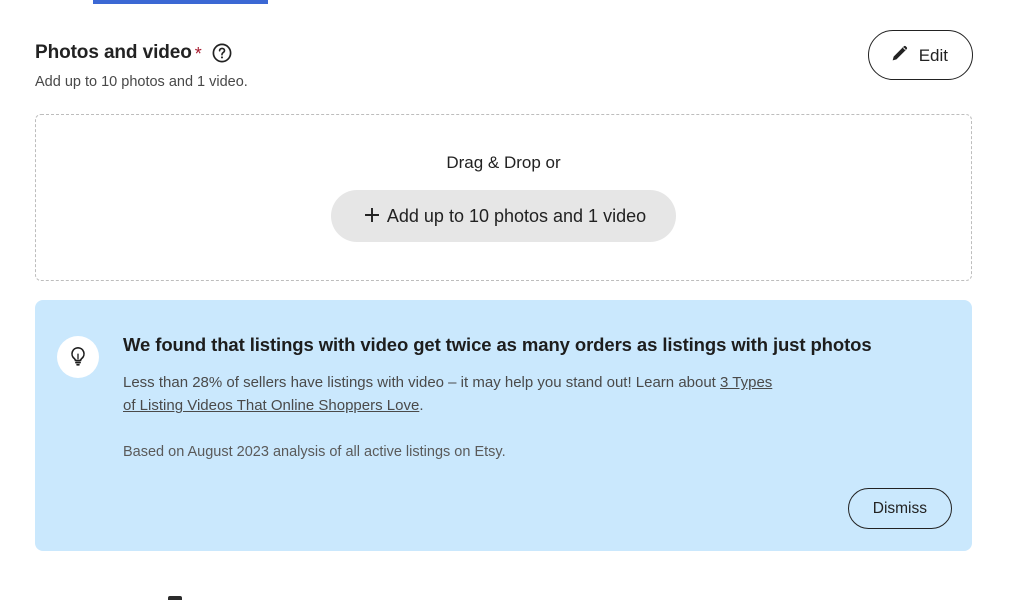 The height and width of the screenshot is (600, 1020). I want to click on edit-button-label: Edit, so click(933, 55).